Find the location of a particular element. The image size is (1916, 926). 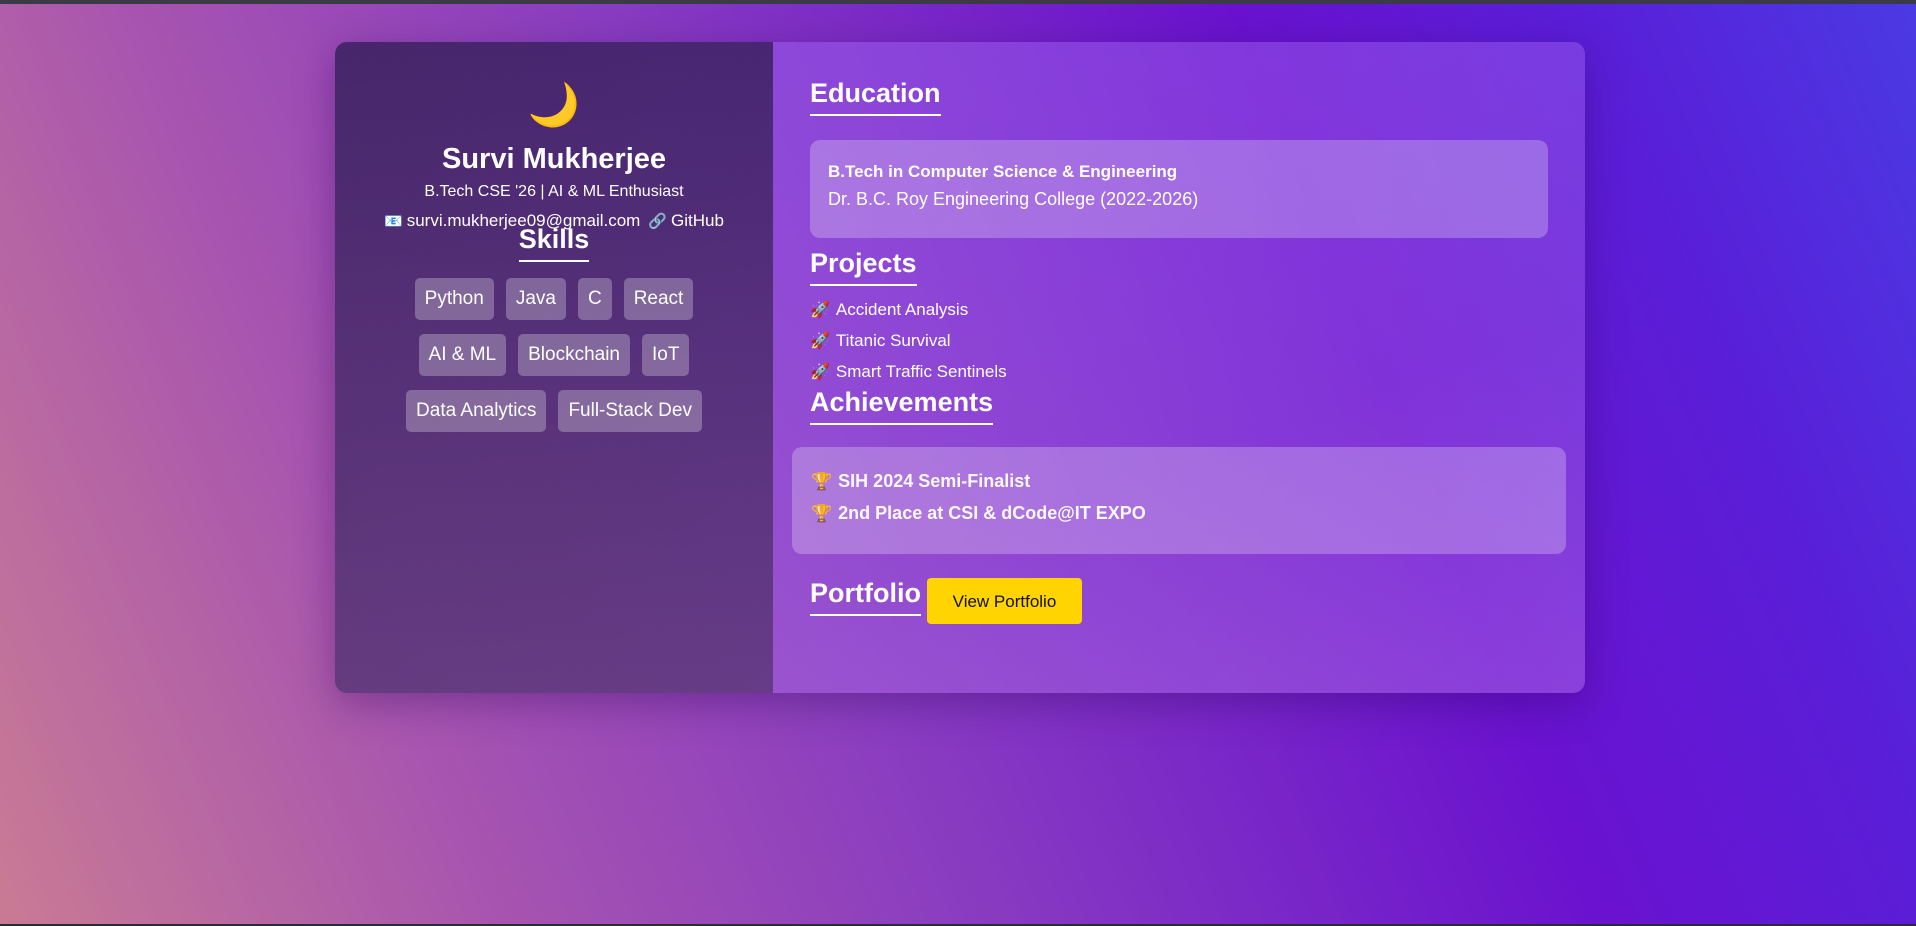

education-heading: Education is located at coordinates (875, 97).